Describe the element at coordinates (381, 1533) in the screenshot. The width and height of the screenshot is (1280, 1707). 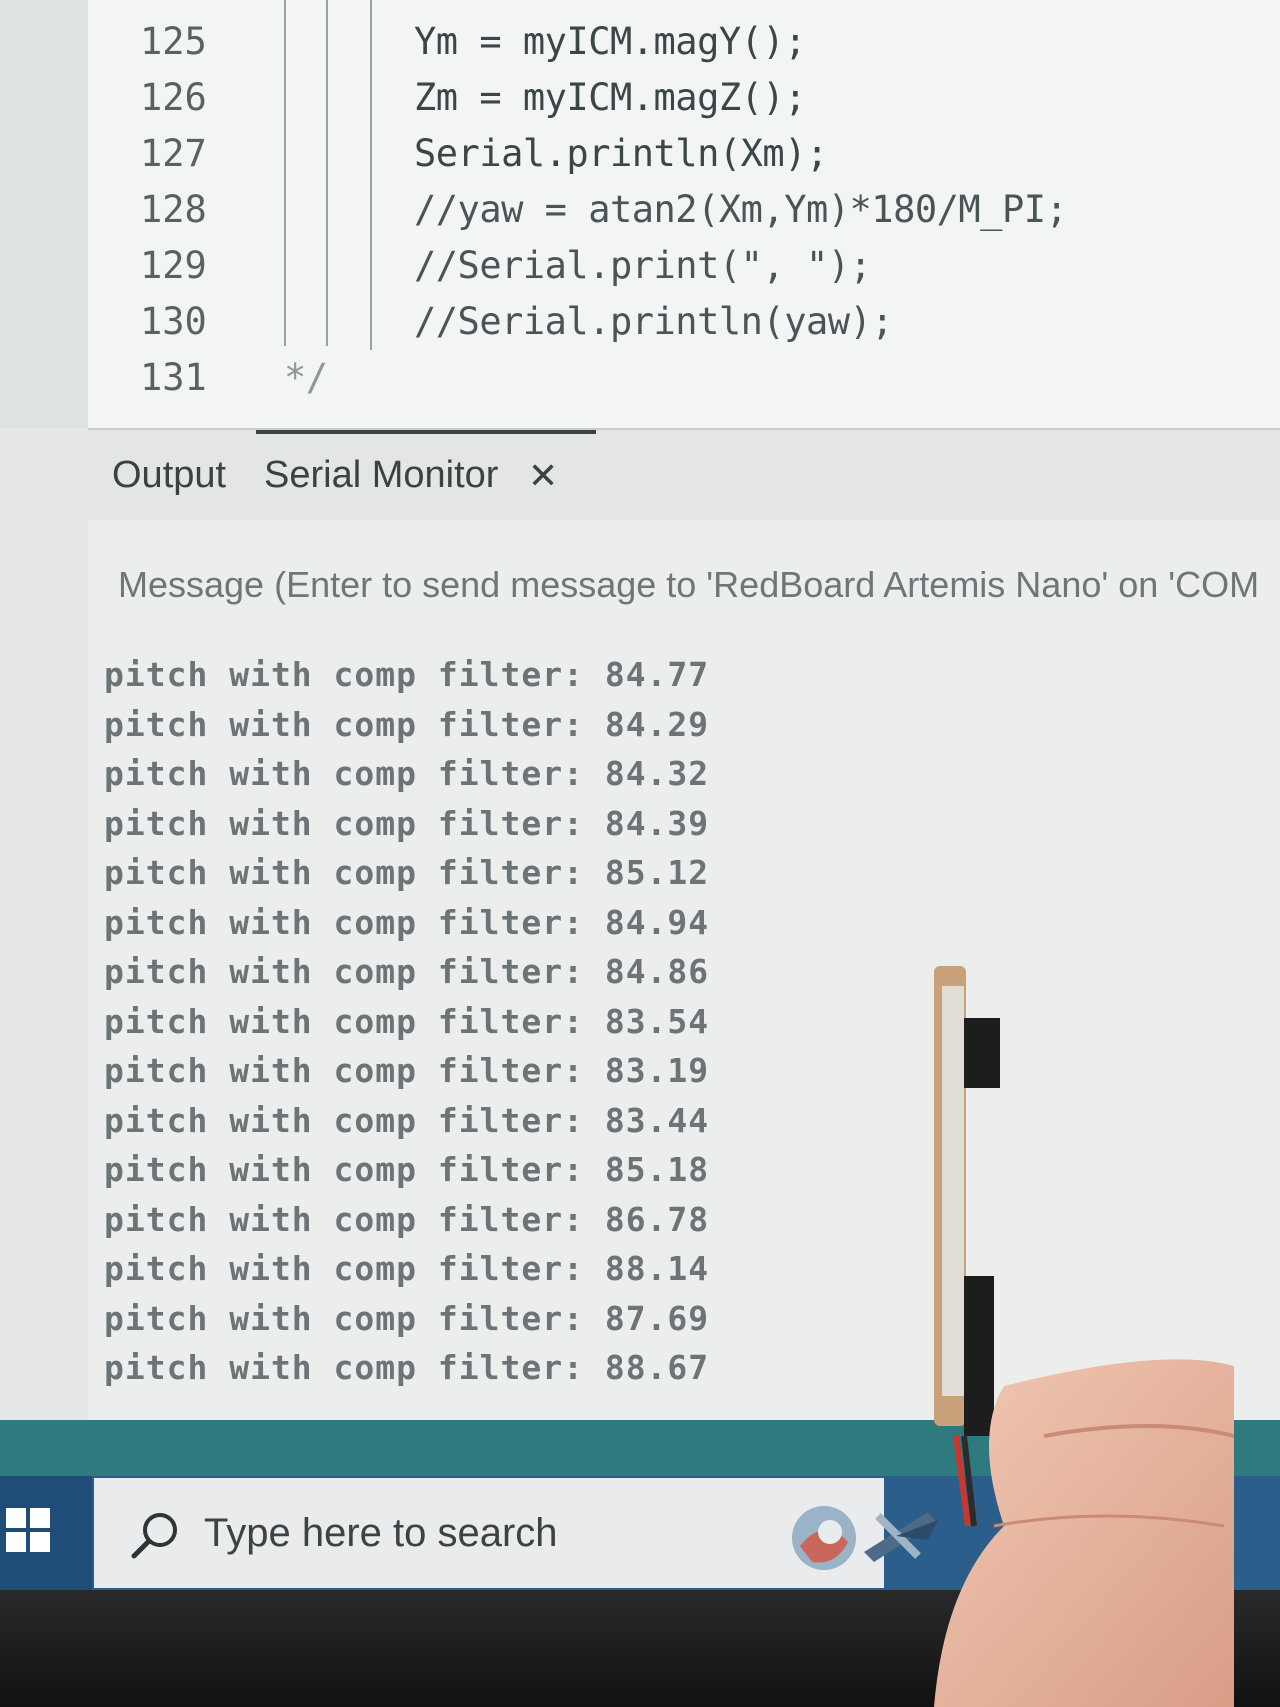
I see `search-placeholder: Type here to search` at that location.